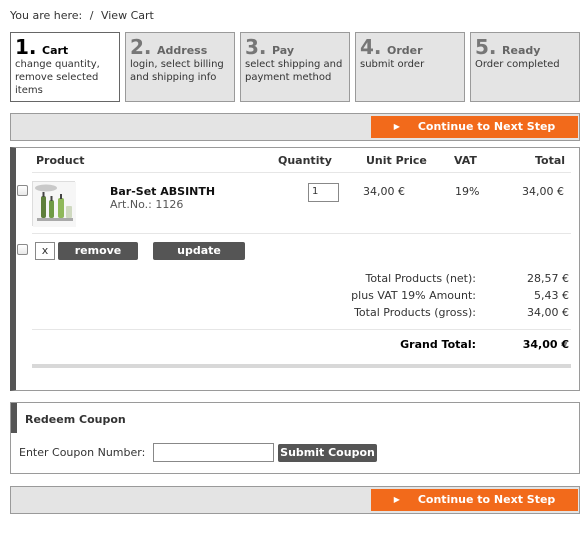  What do you see at coordinates (384, 191) in the screenshot?
I see `unit-price: 34,00 €` at bounding box center [384, 191].